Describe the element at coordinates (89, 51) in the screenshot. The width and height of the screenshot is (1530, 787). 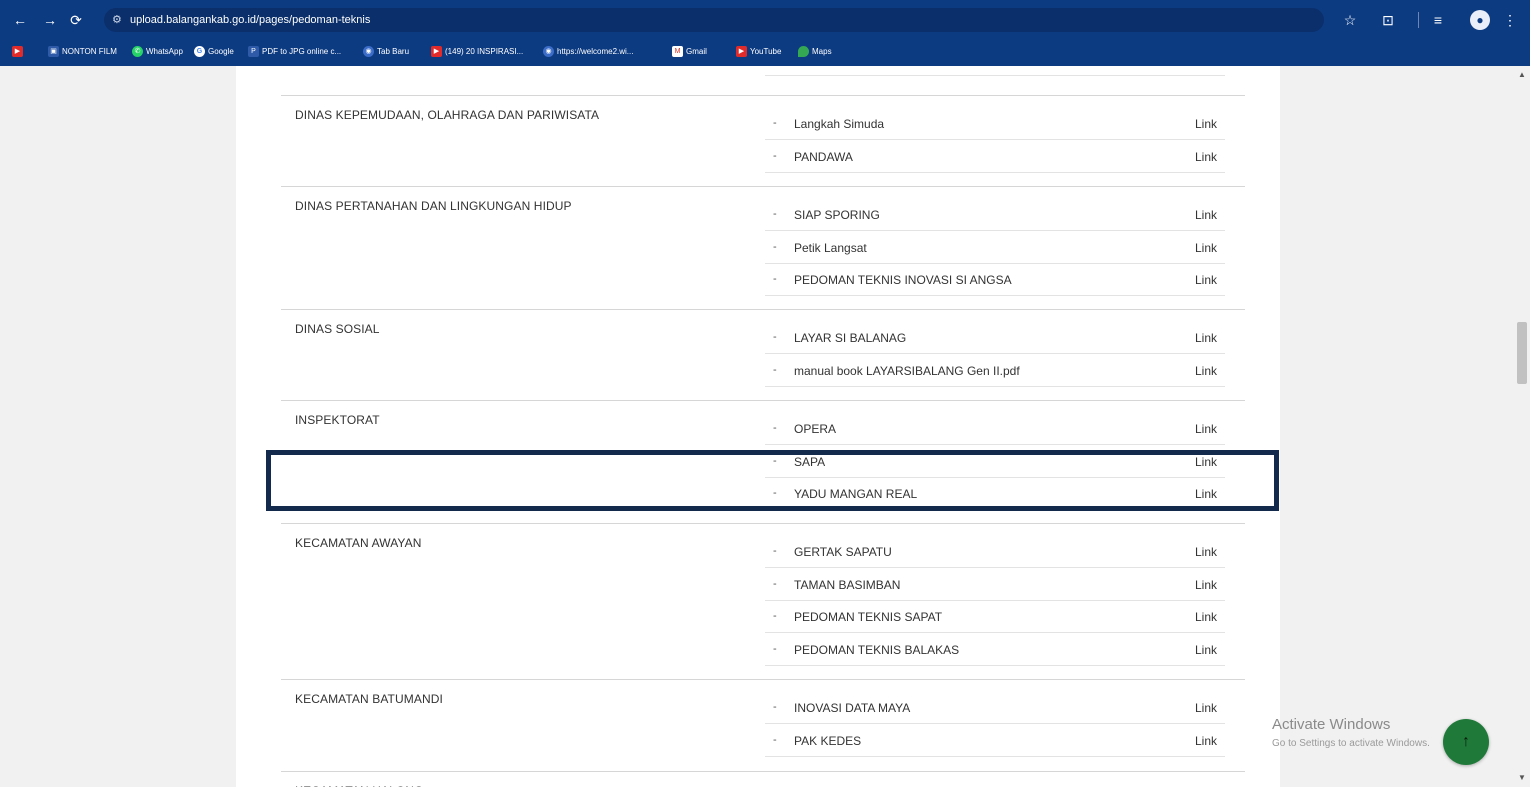
I see `bookmark-label: NONTON FILM` at that location.